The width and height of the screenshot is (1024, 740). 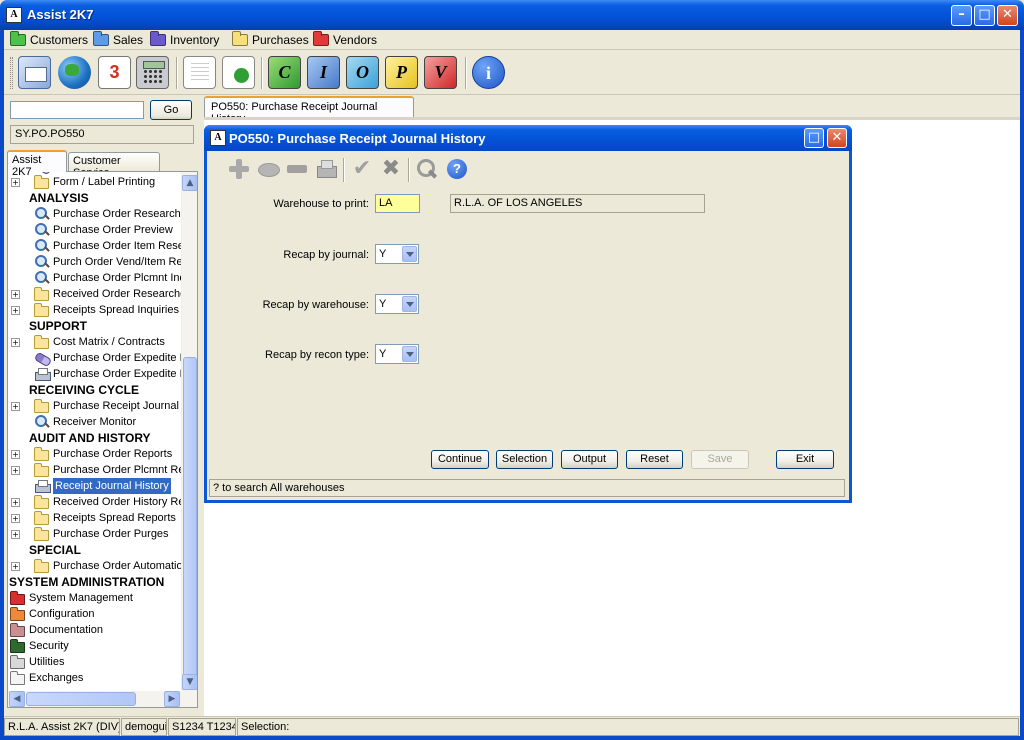 I want to click on tree-item: + Receipts Spread Reports, so click(x=95, y=518).